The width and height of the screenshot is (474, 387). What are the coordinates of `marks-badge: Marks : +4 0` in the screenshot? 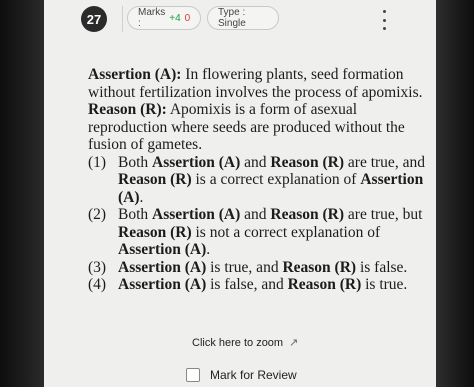 It's located at (164, 18).